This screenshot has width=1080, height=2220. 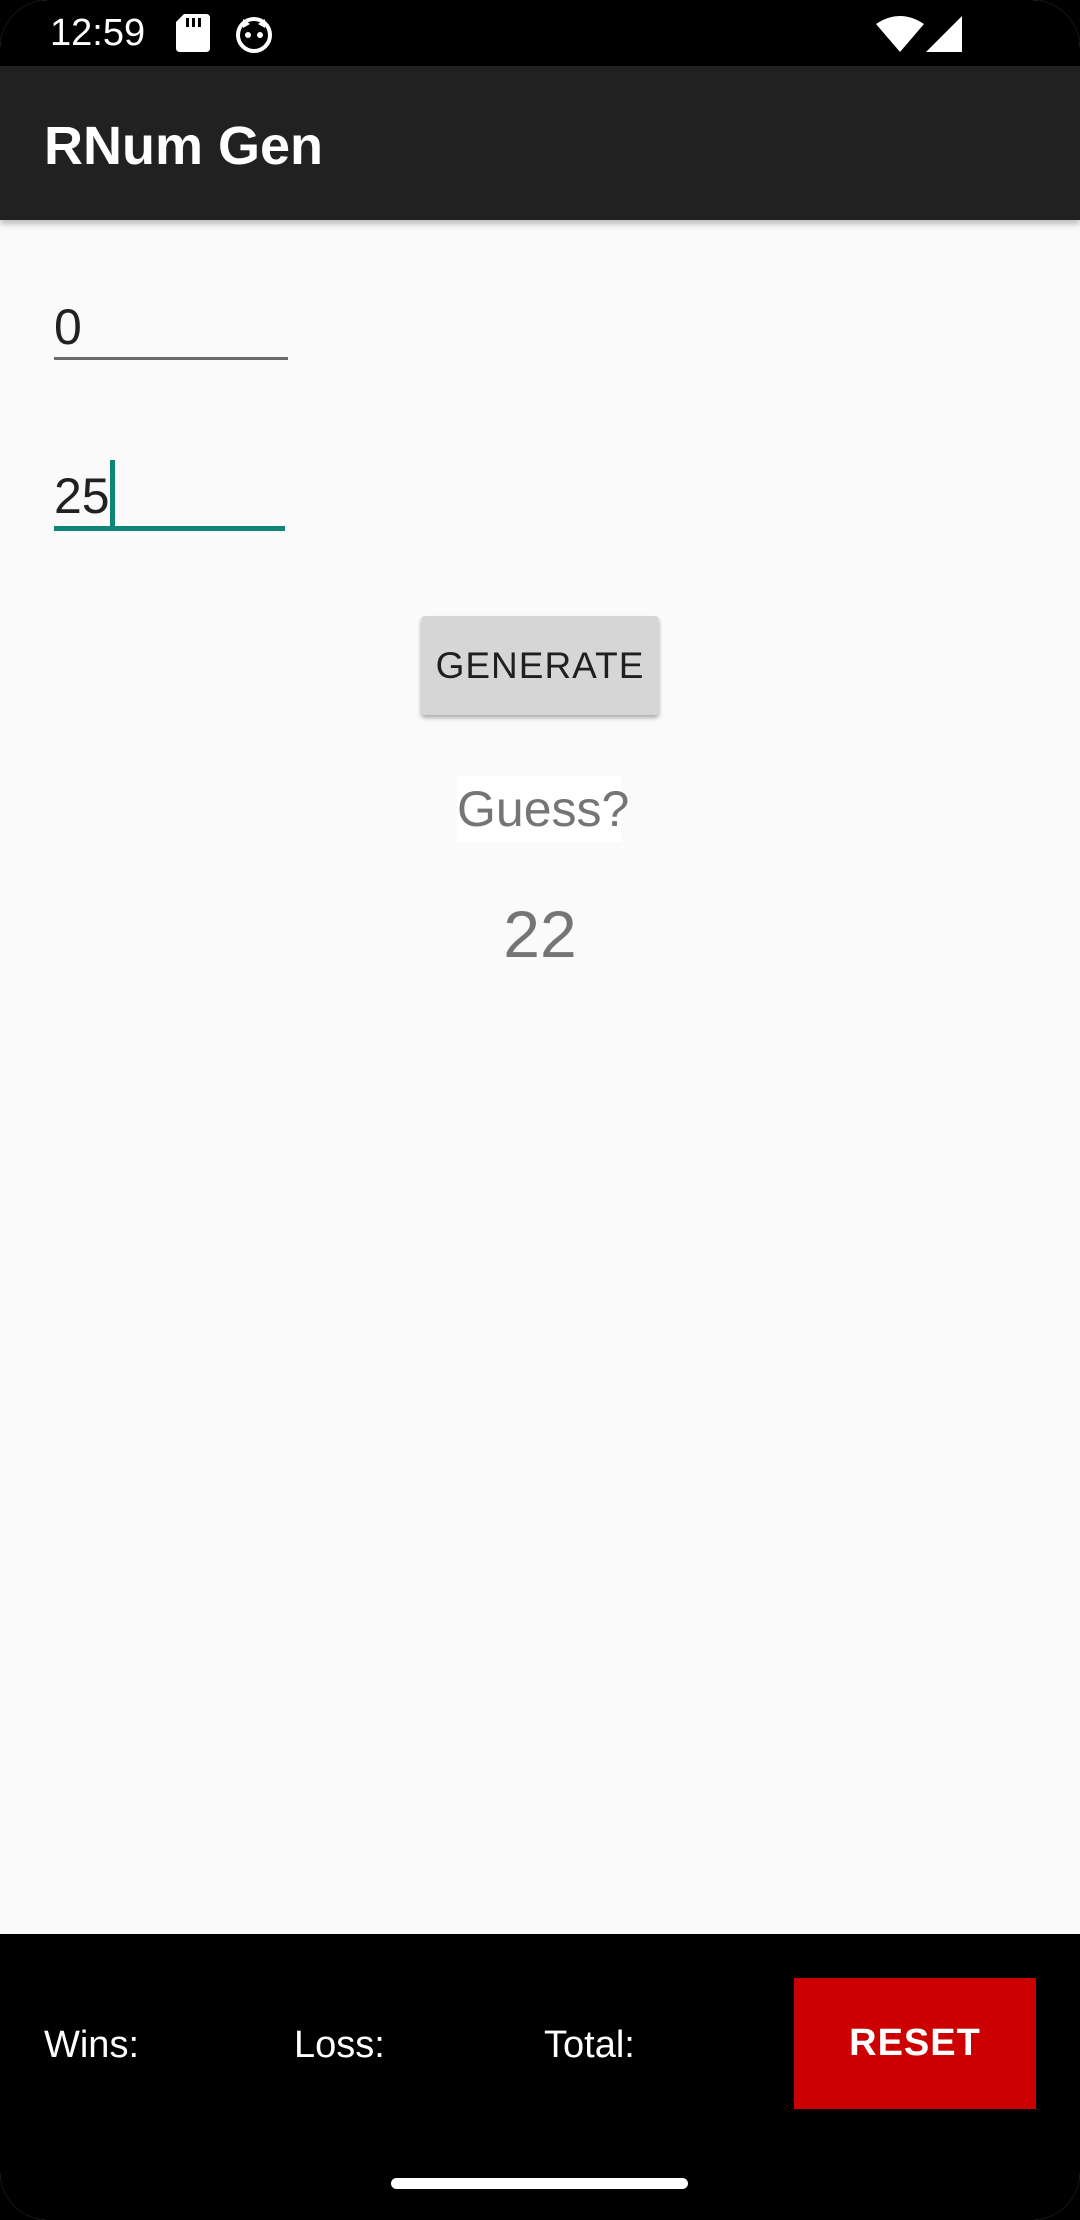 What do you see at coordinates (254, 35) in the screenshot?
I see `cat-notification-icon` at bounding box center [254, 35].